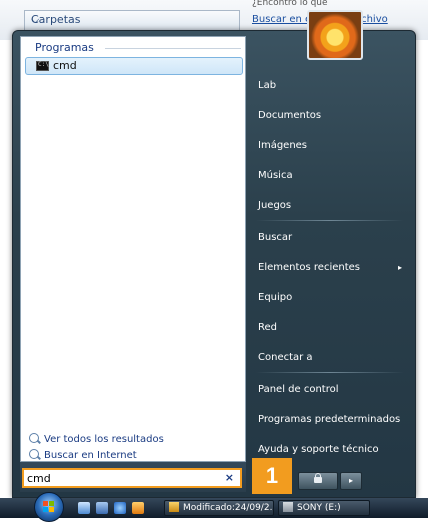 This screenshot has height=522, width=428. Describe the element at coordinates (329, 419) in the screenshot. I see `right-item-default-programs: Programas predeterminados` at that location.